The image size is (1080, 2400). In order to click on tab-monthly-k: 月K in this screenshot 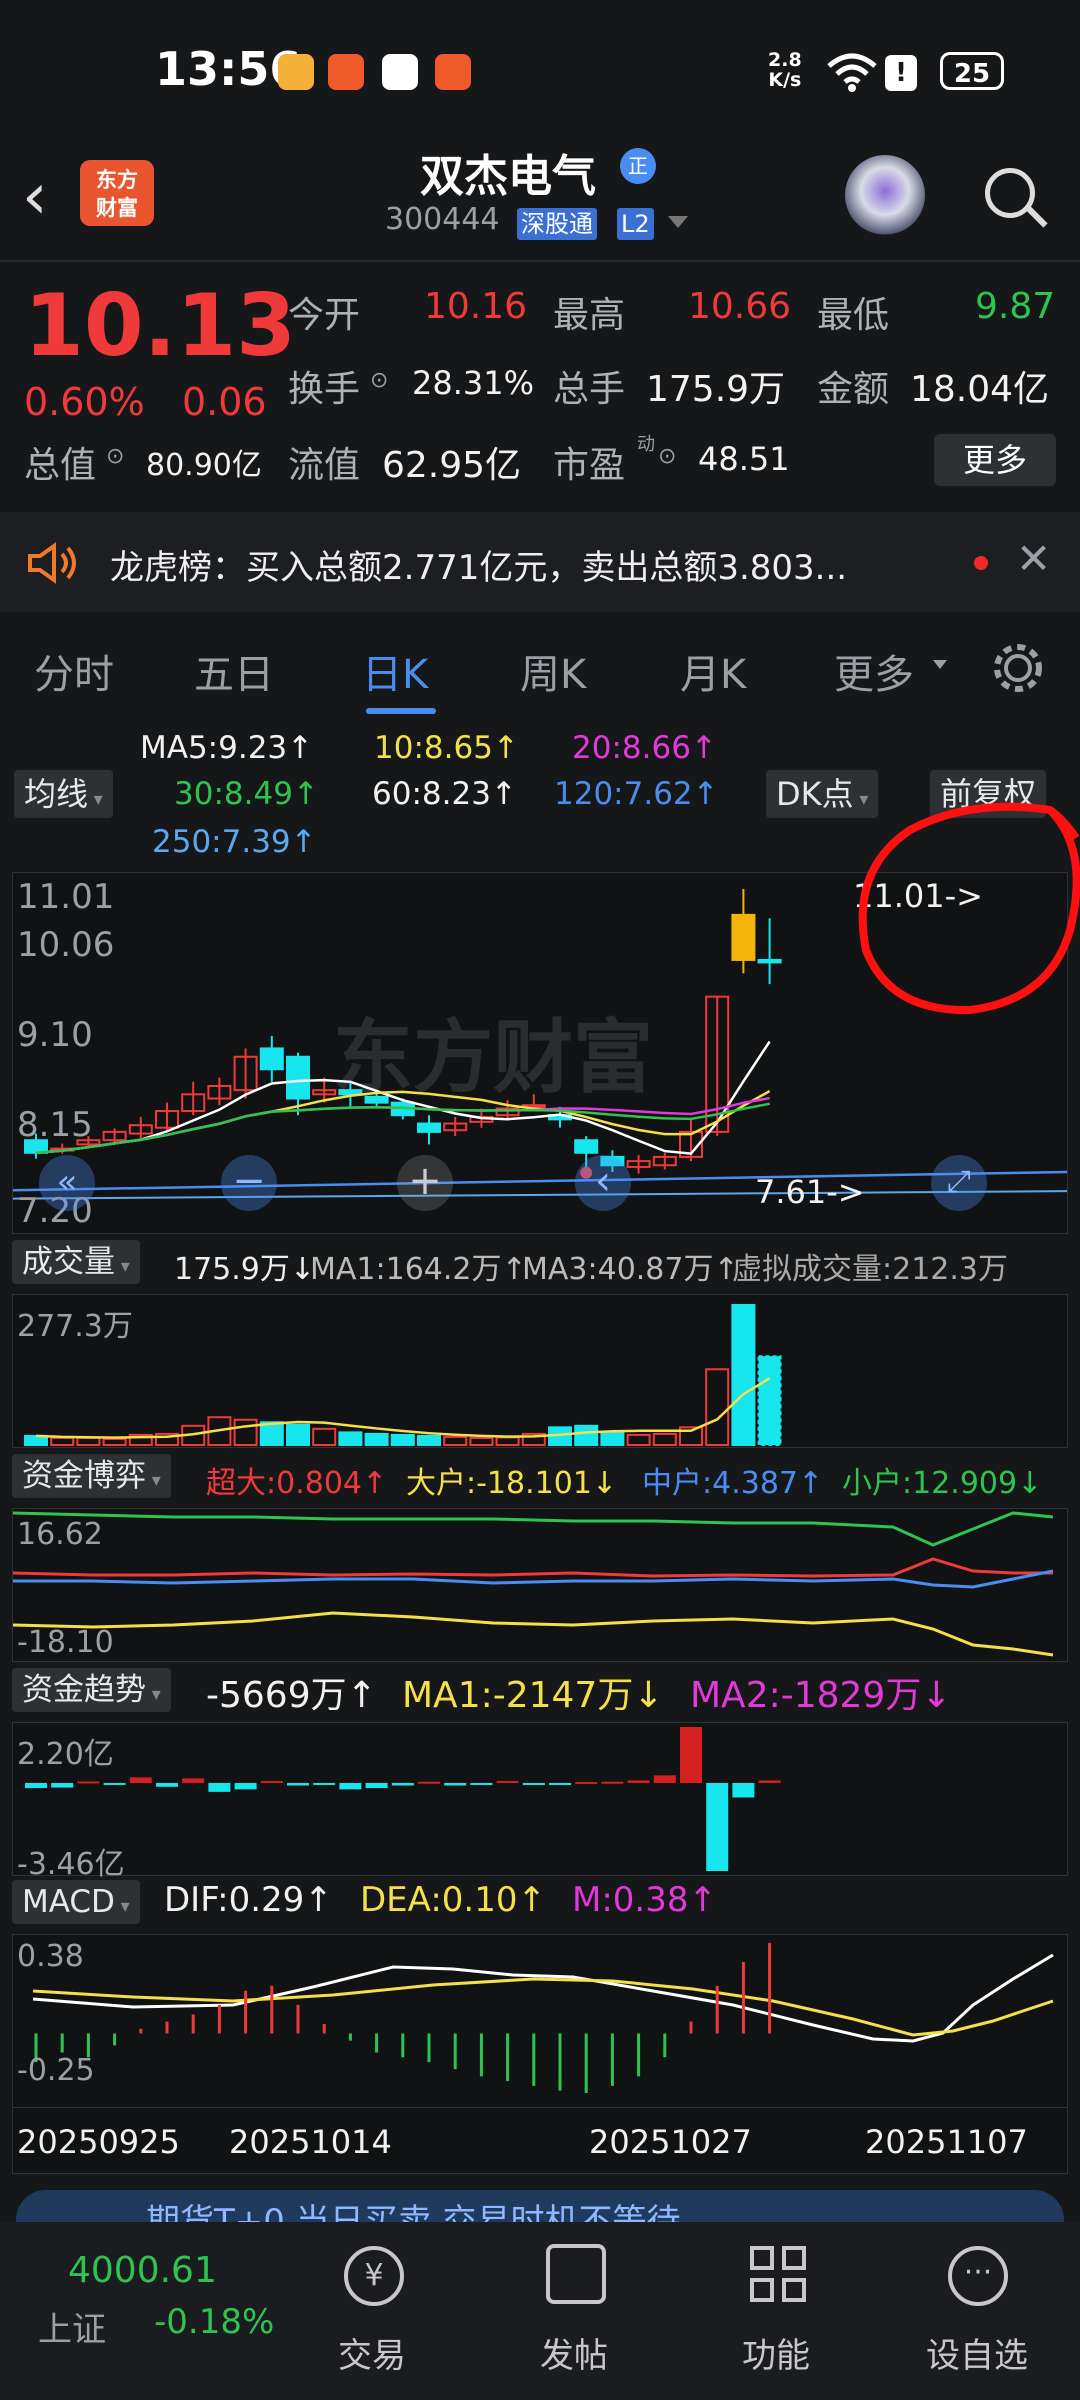, I will do `click(713, 671)`.